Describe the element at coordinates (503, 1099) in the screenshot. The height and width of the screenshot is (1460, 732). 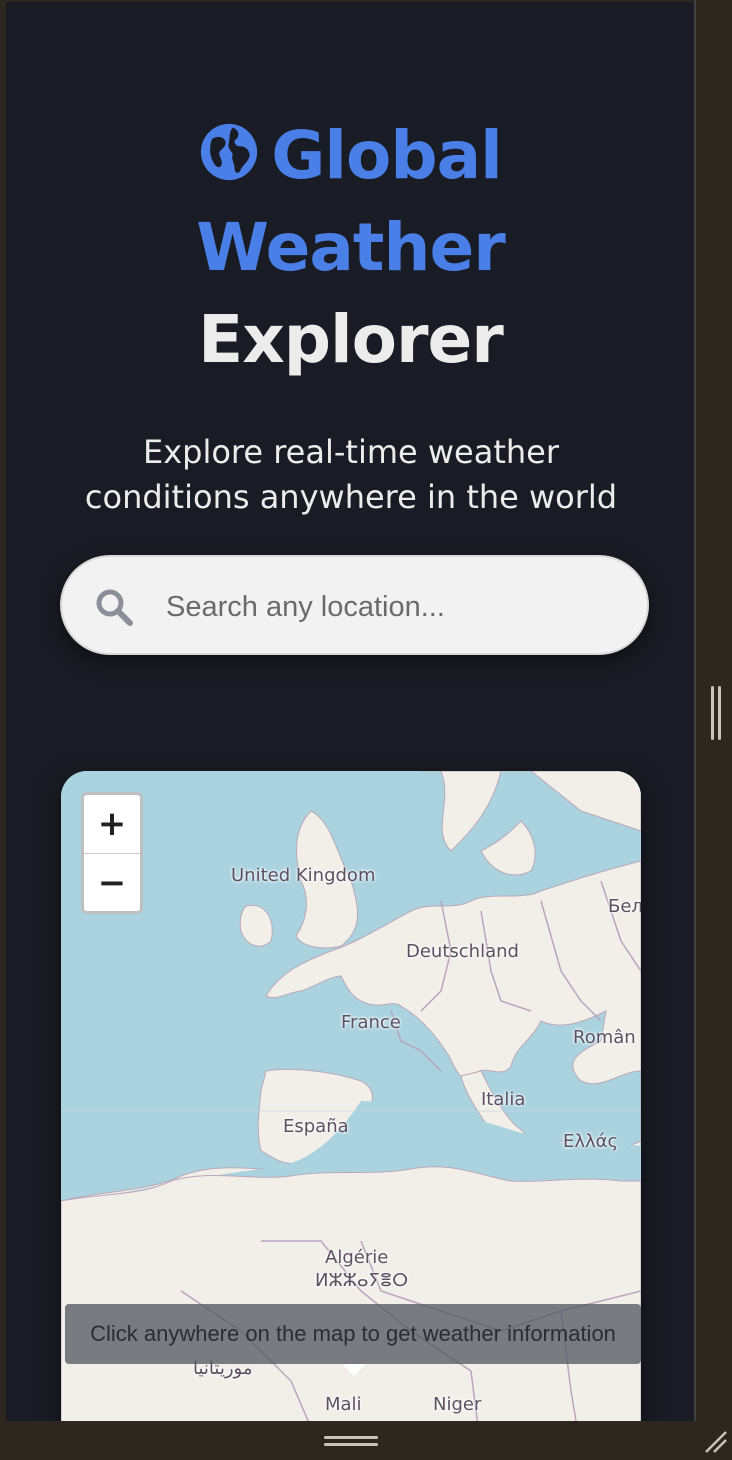
I see `map-label-it: Italia` at that location.